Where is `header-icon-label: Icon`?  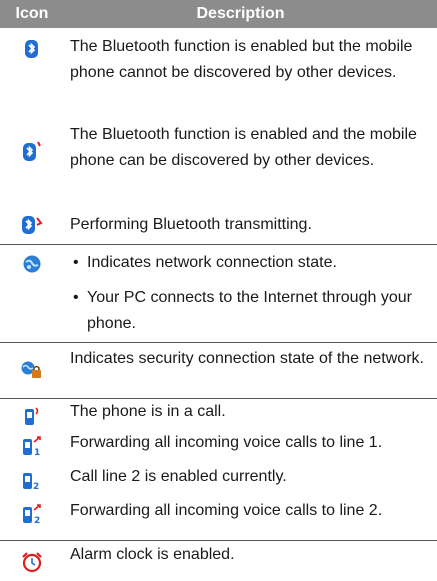 header-icon-label: Icon is located at coordinates (32, 13).